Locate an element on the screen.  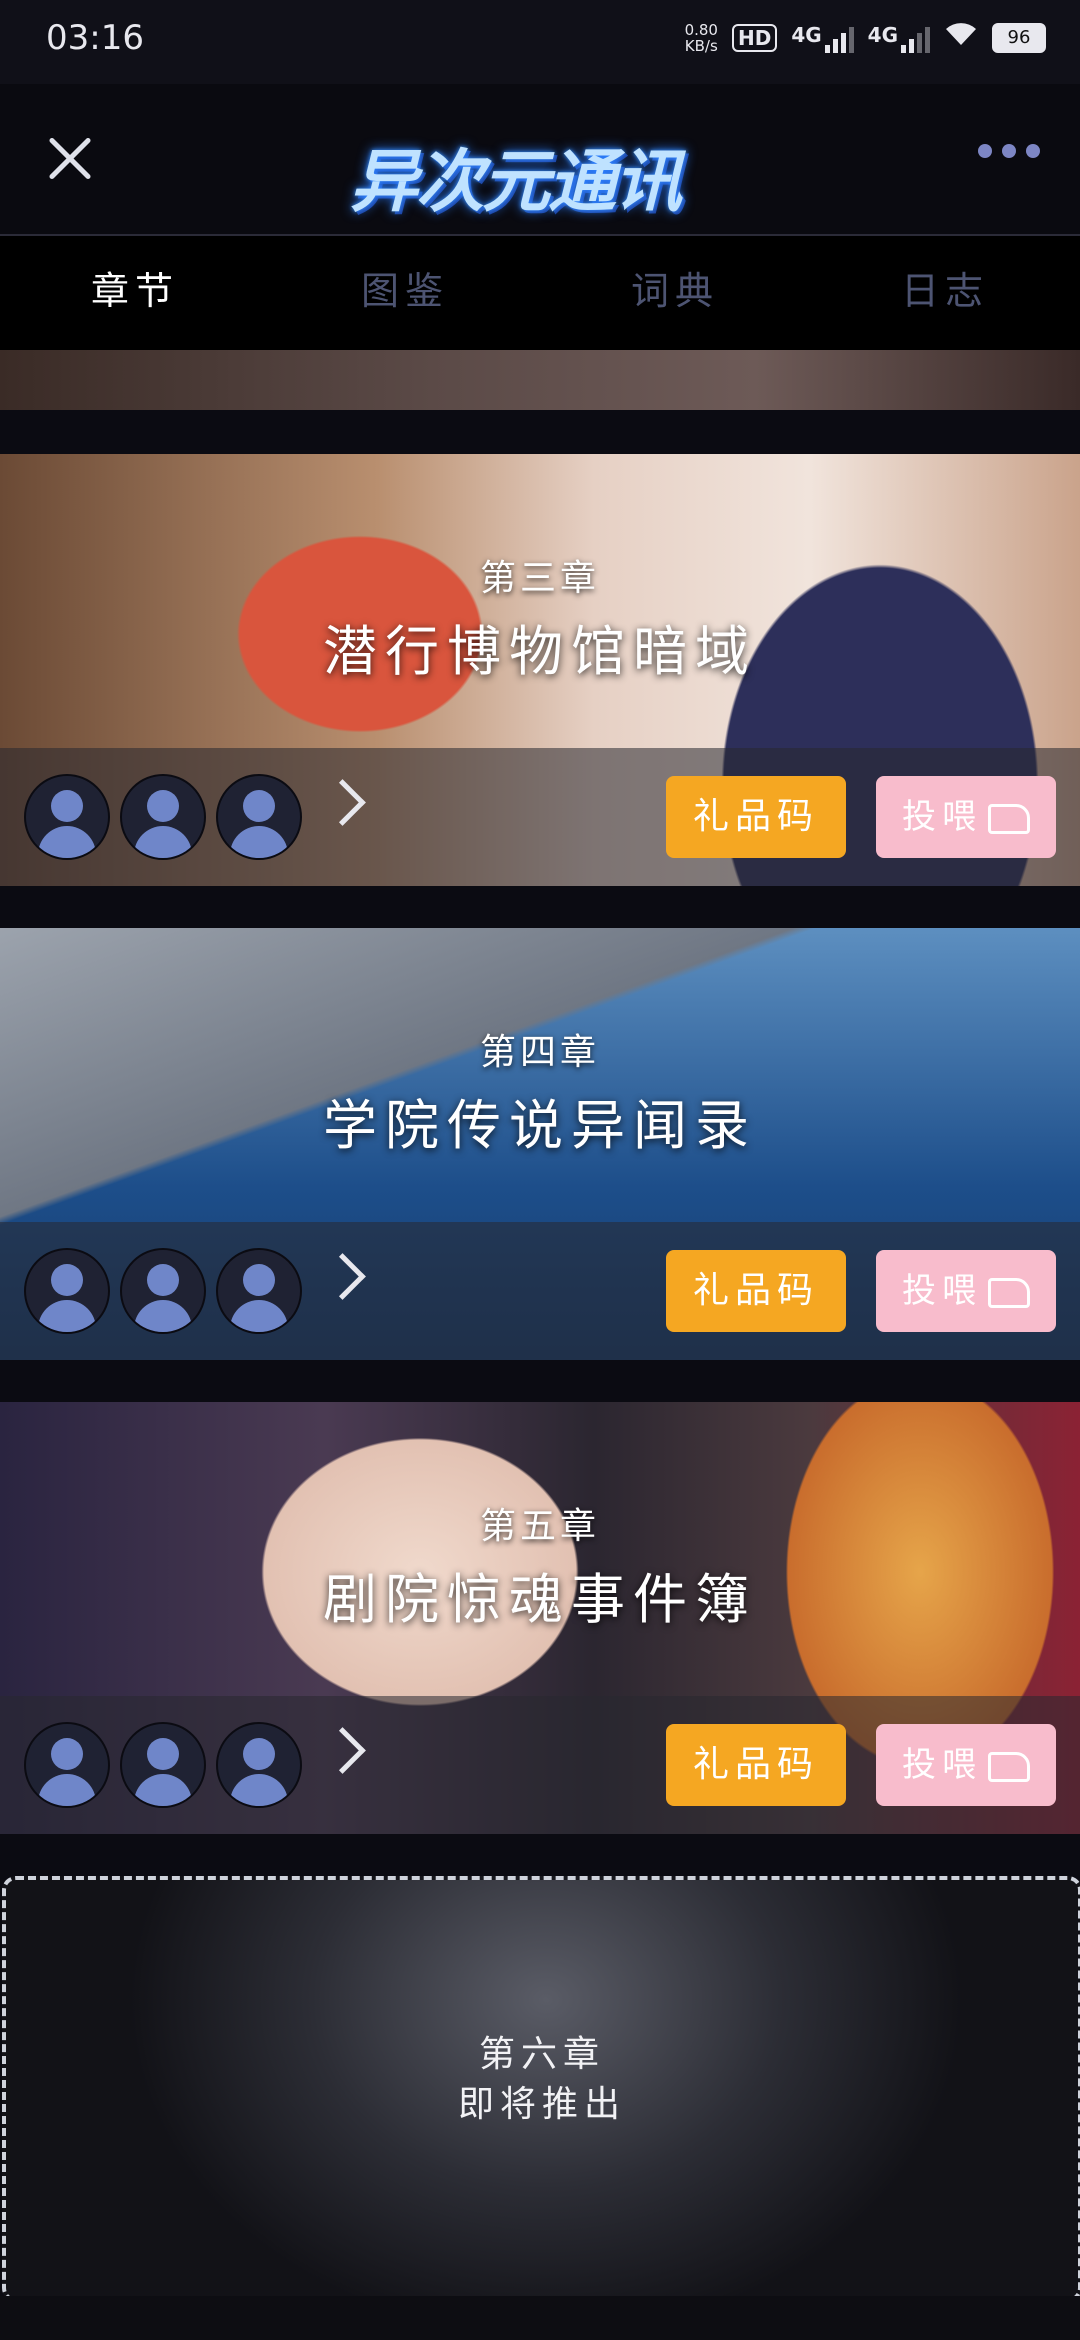
close-button is located at coordinates (70, 158).